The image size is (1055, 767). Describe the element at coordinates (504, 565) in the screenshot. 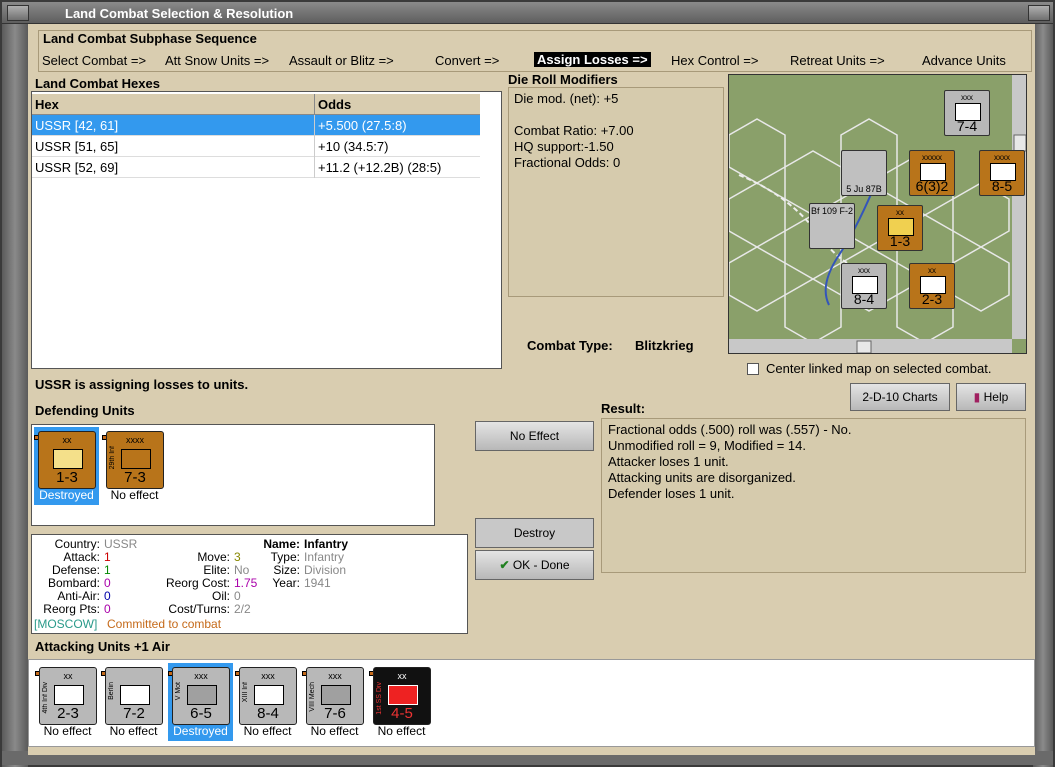

I see `check-icon: ✔` at that location.